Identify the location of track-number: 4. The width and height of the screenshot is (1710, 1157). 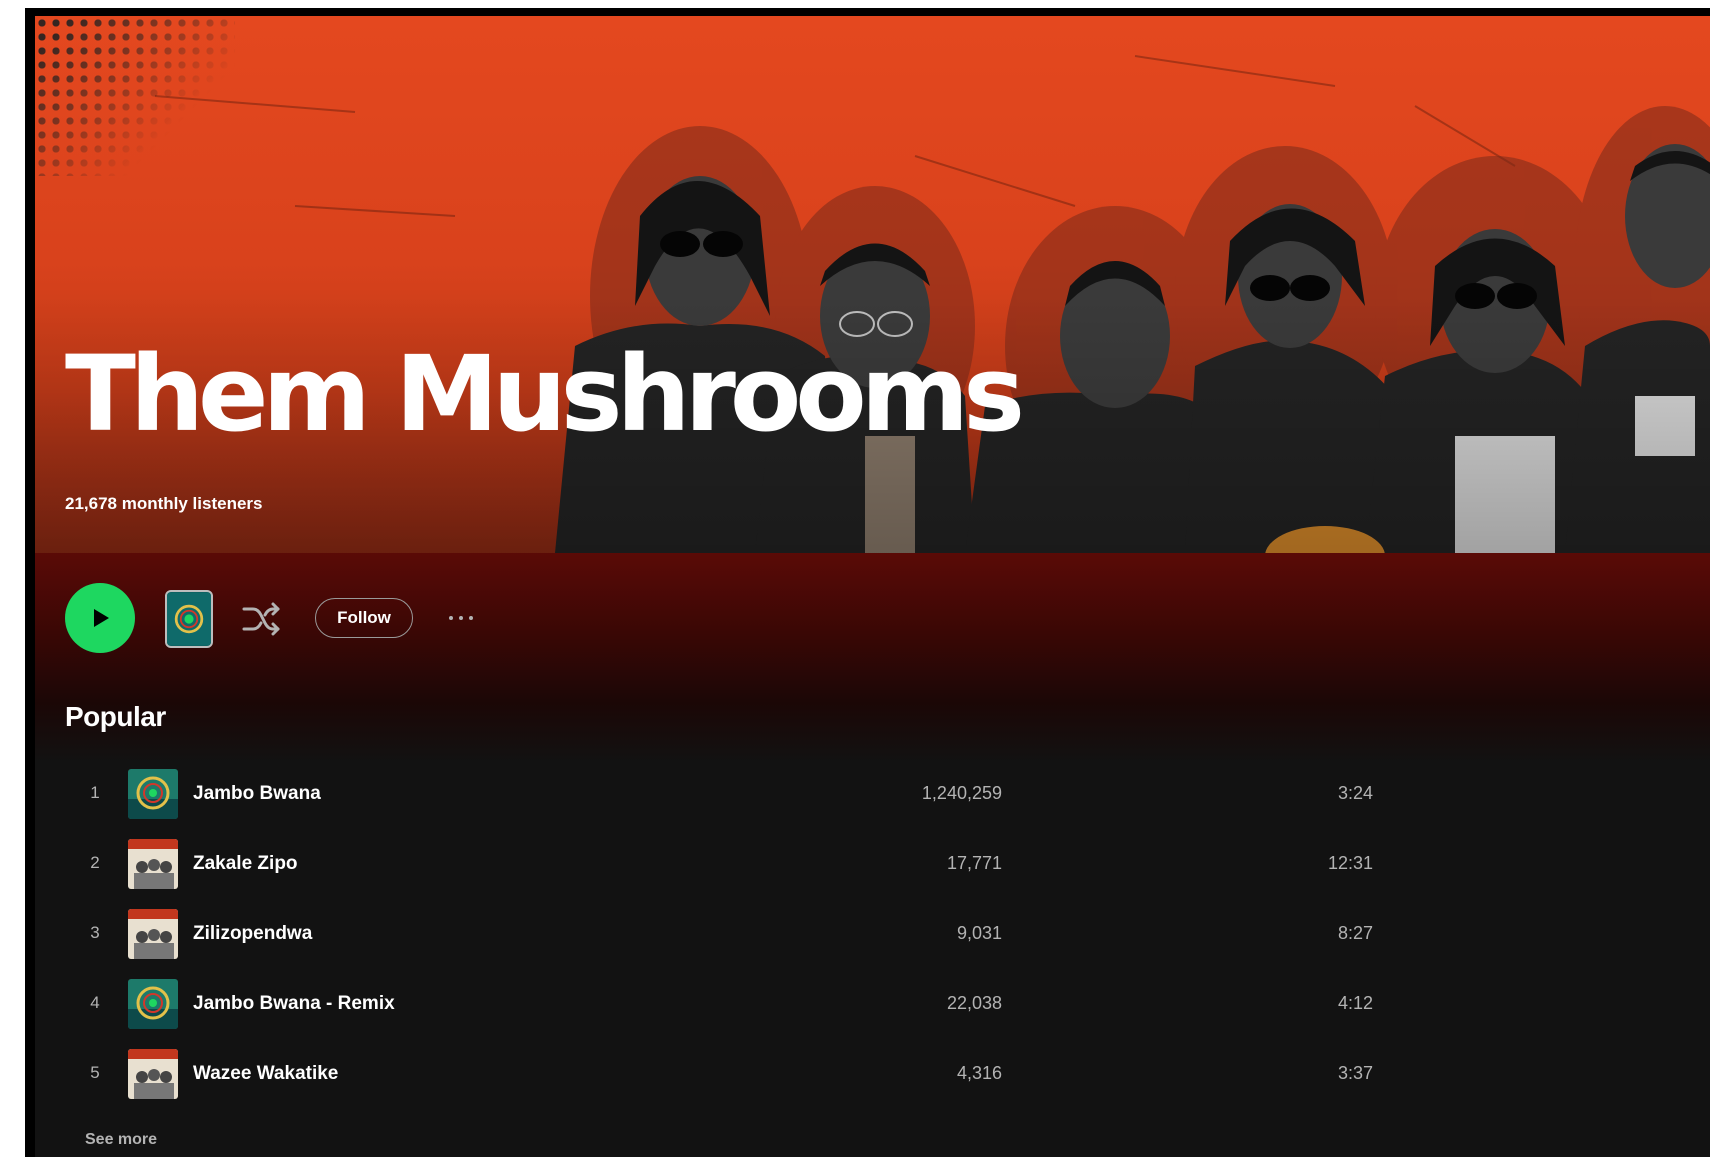
(95, 1002).